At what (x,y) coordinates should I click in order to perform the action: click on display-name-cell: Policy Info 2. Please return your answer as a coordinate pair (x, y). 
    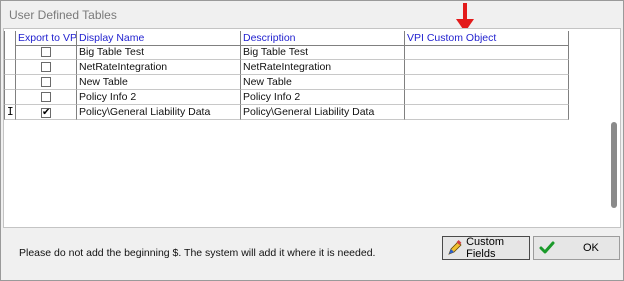
    Looking at the image, I should click on (159, 97).